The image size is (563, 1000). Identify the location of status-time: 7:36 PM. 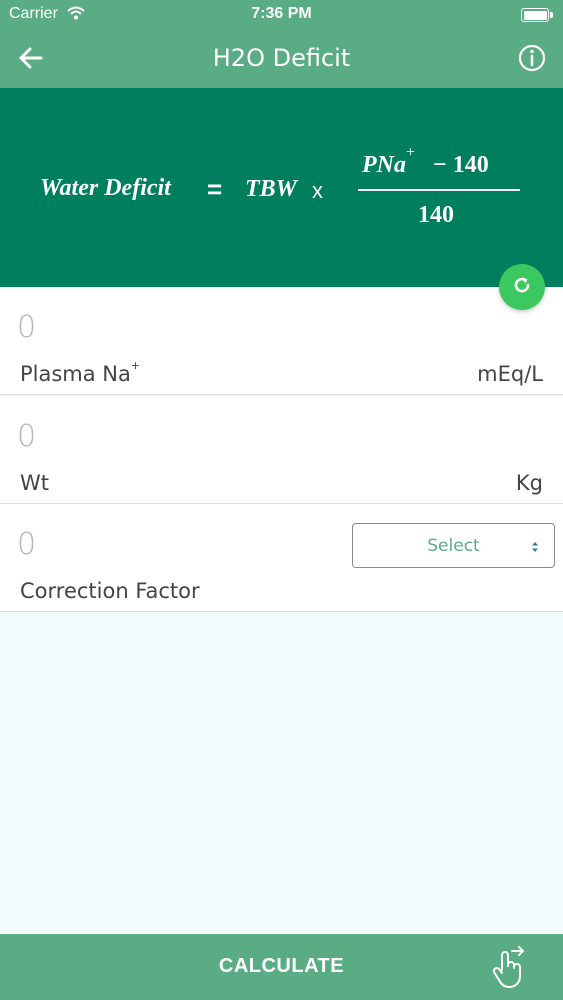
(281, 13).